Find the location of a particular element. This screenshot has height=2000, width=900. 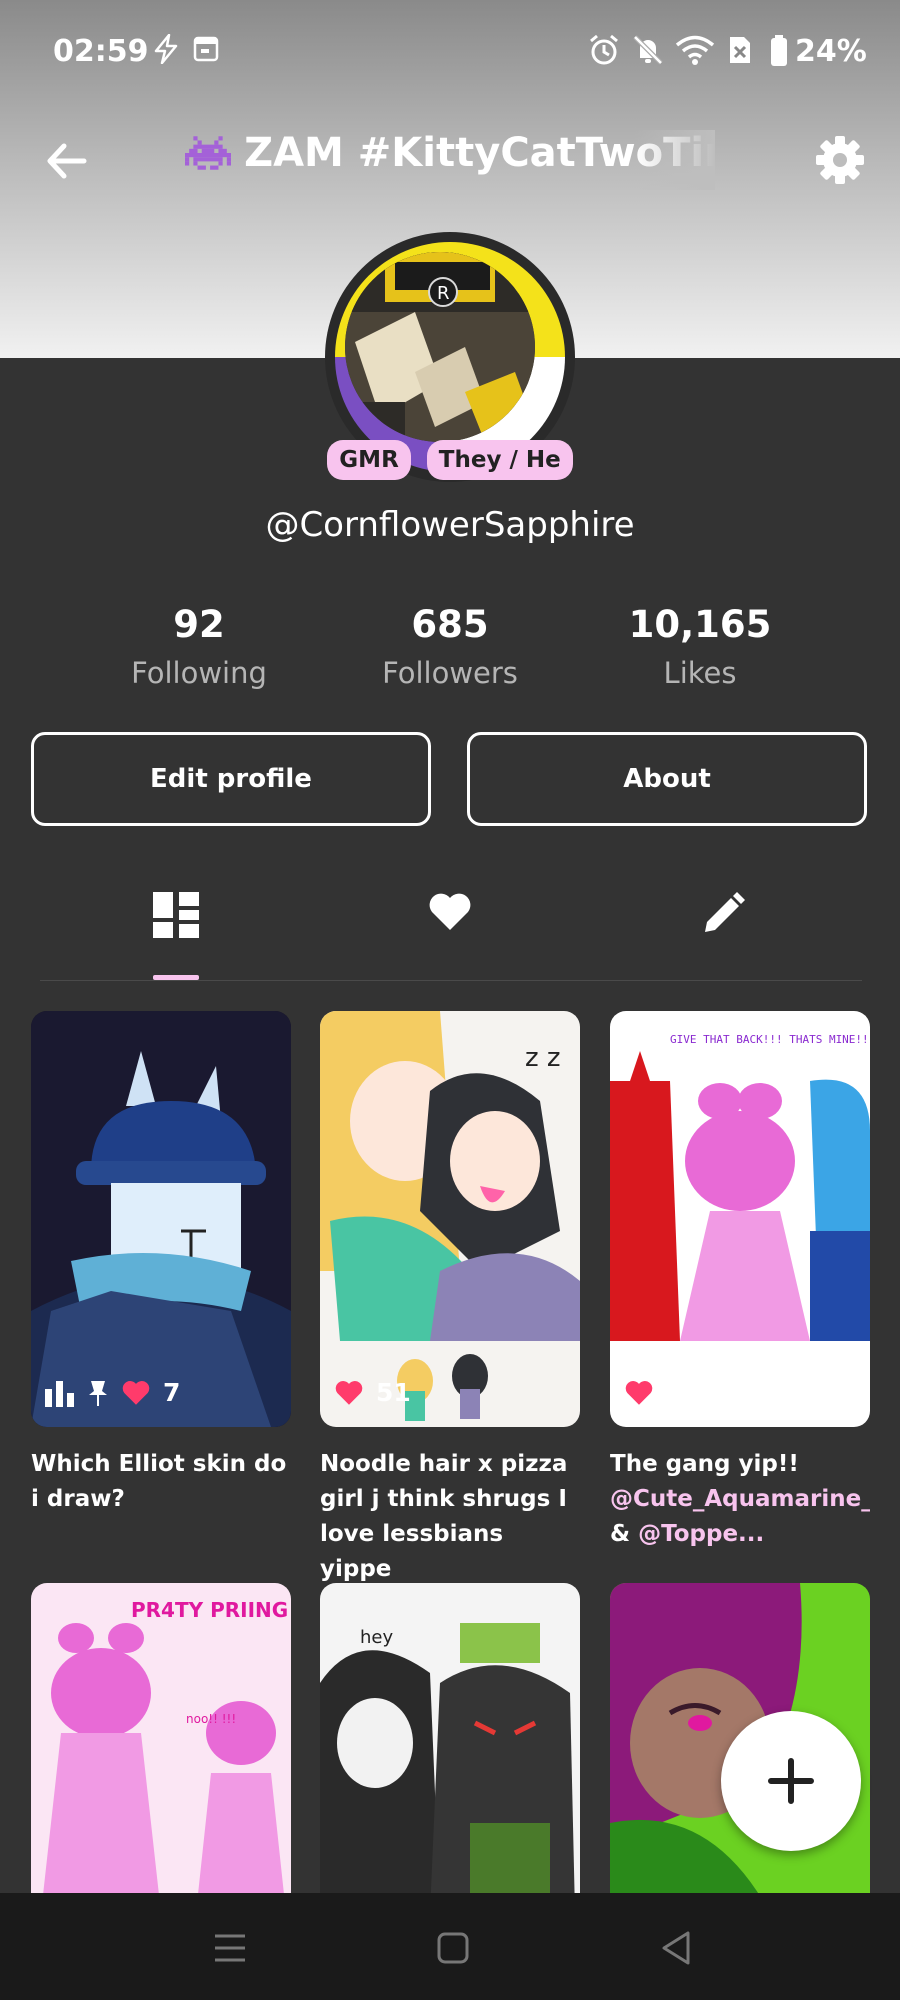

gear-icon is located at coordinates (840, 160).